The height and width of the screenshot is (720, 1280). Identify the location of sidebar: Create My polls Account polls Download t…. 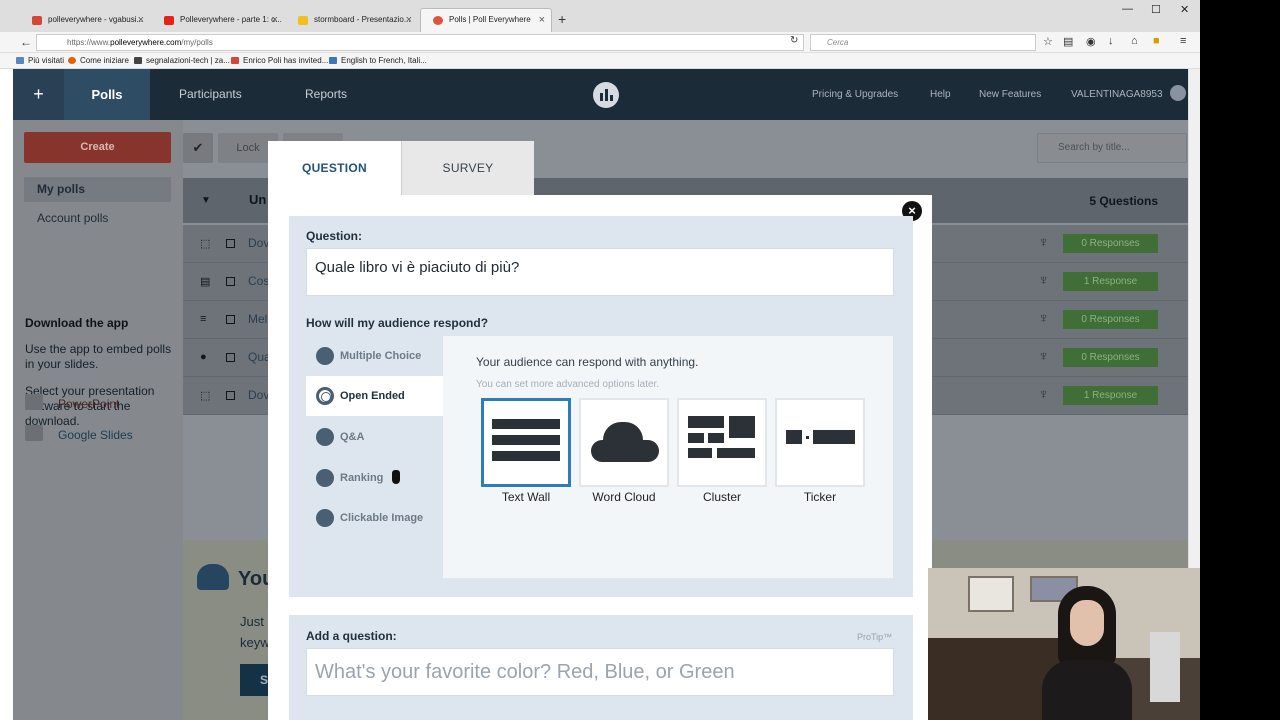
(98, 420).